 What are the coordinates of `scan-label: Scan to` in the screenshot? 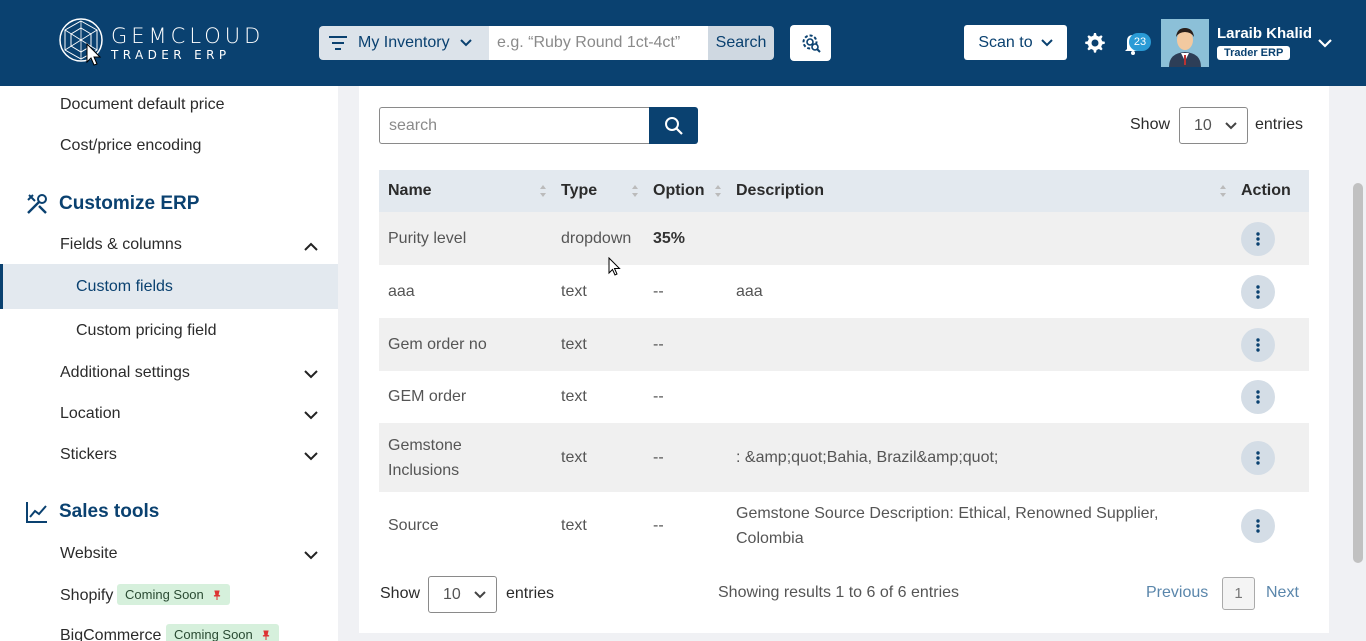 It's located at (1005, 42).